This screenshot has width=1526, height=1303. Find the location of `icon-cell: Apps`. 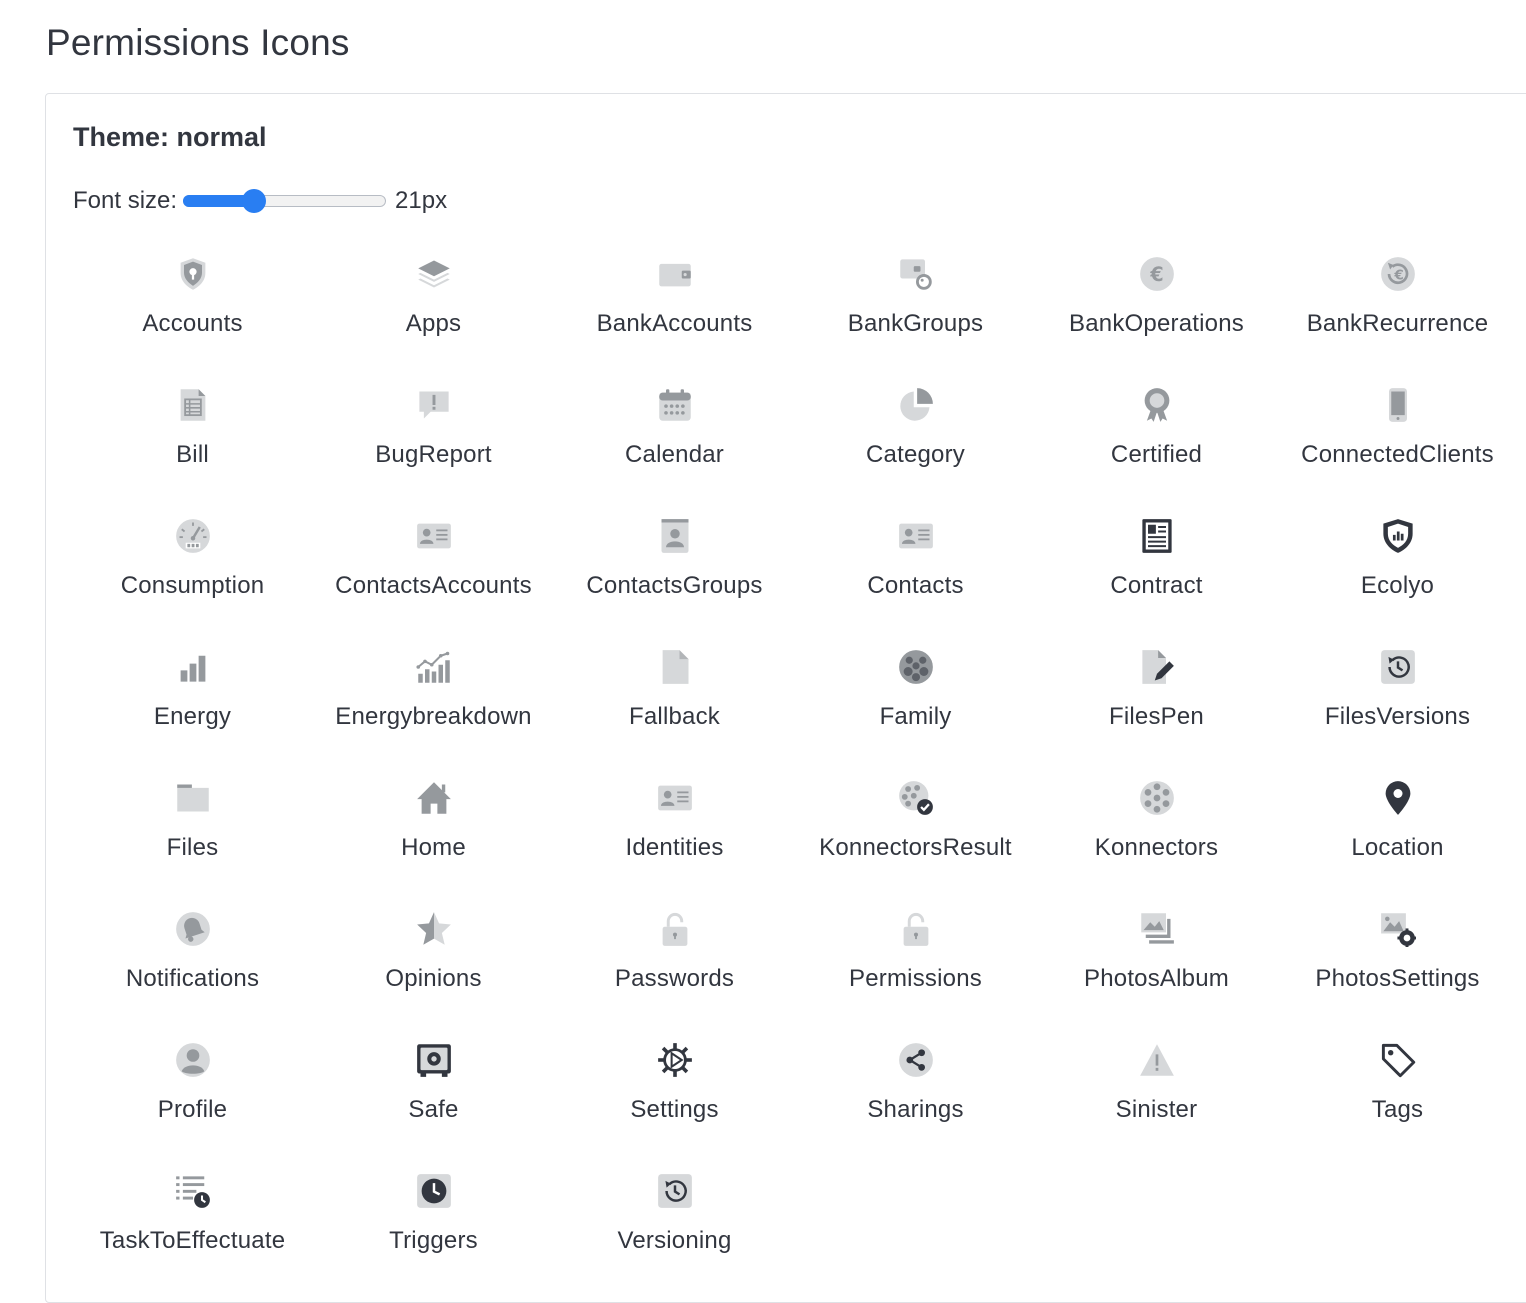

icon-cell: Apps is located at coordinates (433, 311).